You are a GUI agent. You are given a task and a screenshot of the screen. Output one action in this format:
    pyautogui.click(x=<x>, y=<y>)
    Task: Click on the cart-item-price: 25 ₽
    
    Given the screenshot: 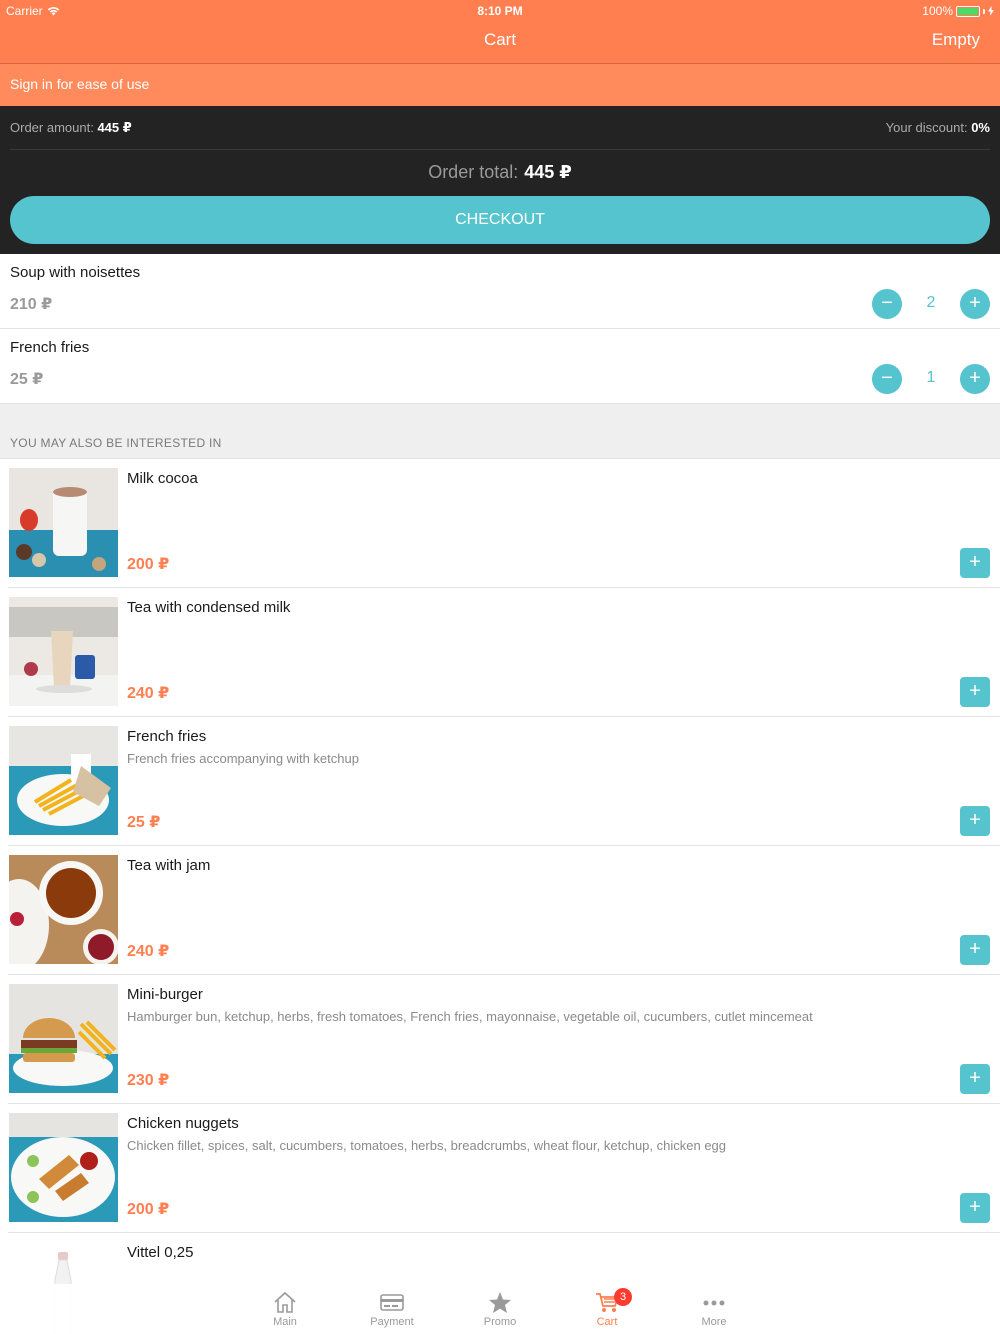 What is the action you would take?
    pyautogui.click(x=27, y=379)
    